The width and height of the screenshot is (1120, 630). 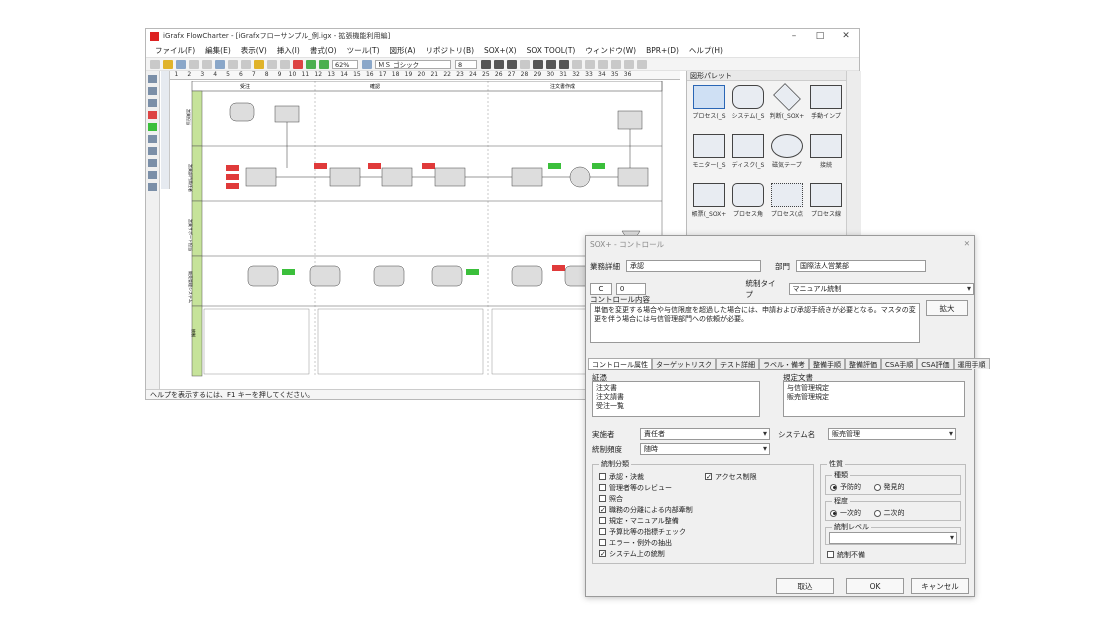 I want to click on degree-primary-radio: 一次的, so click(x=845, y=513).